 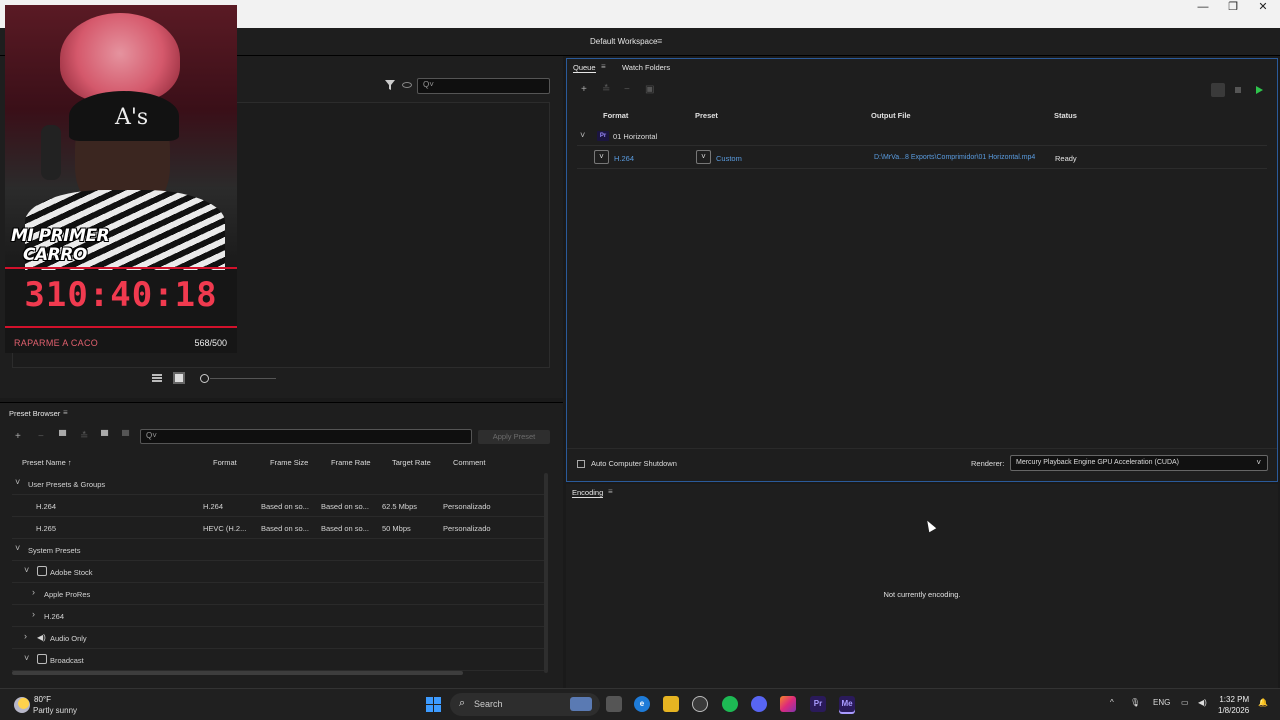 I want to click on tab-queue: Queue, so click(x=584, y=68).